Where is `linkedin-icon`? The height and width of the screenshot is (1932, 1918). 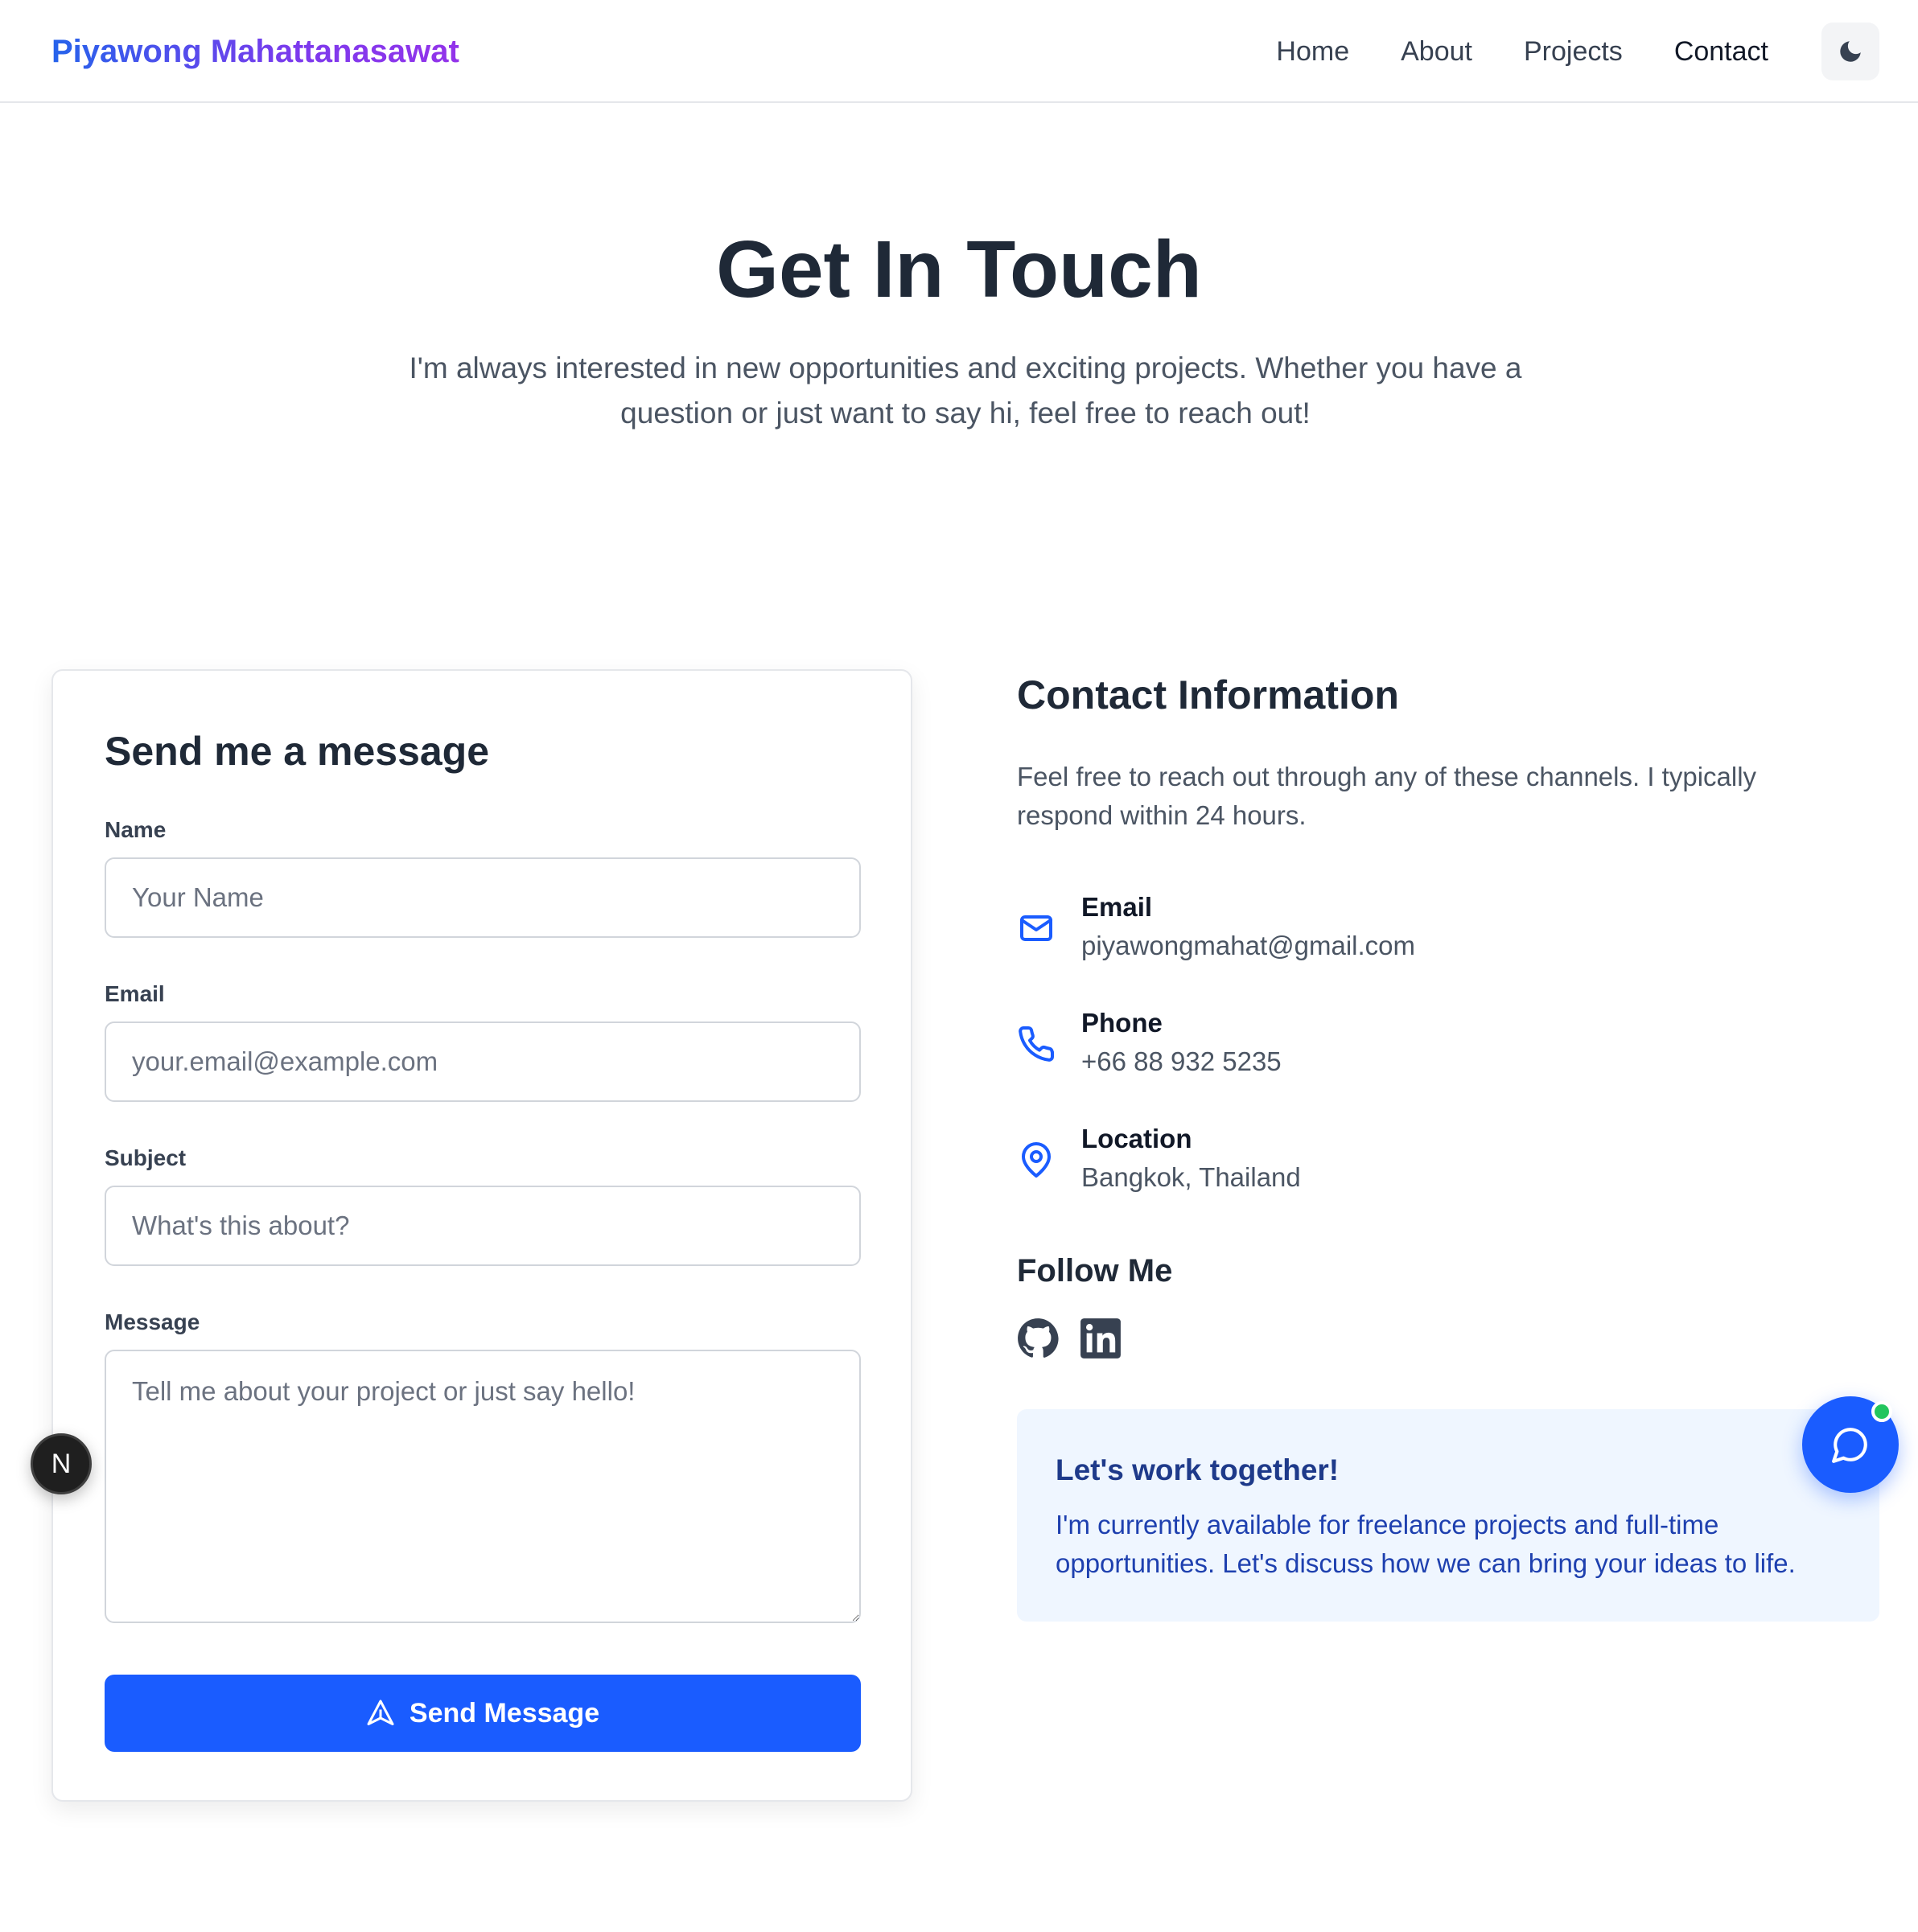
linkedin-icon is located at coordinates (1100, 1338).